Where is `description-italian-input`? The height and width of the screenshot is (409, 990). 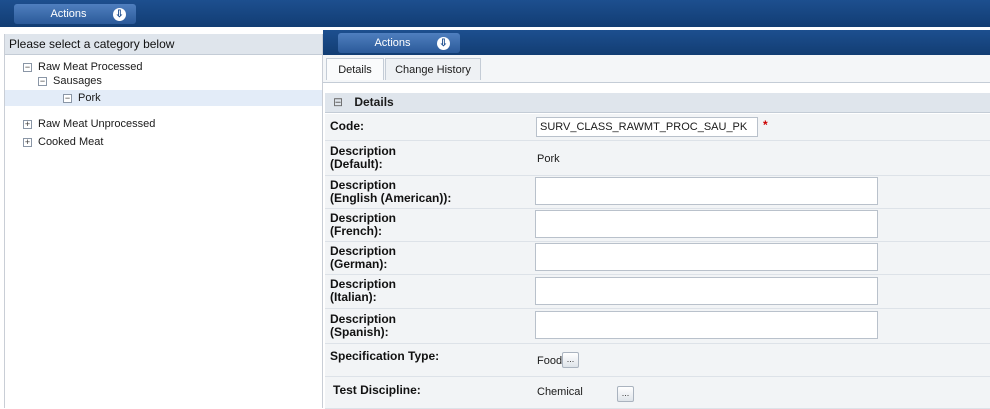
description-italian-input is located at coordinates (706, 291).